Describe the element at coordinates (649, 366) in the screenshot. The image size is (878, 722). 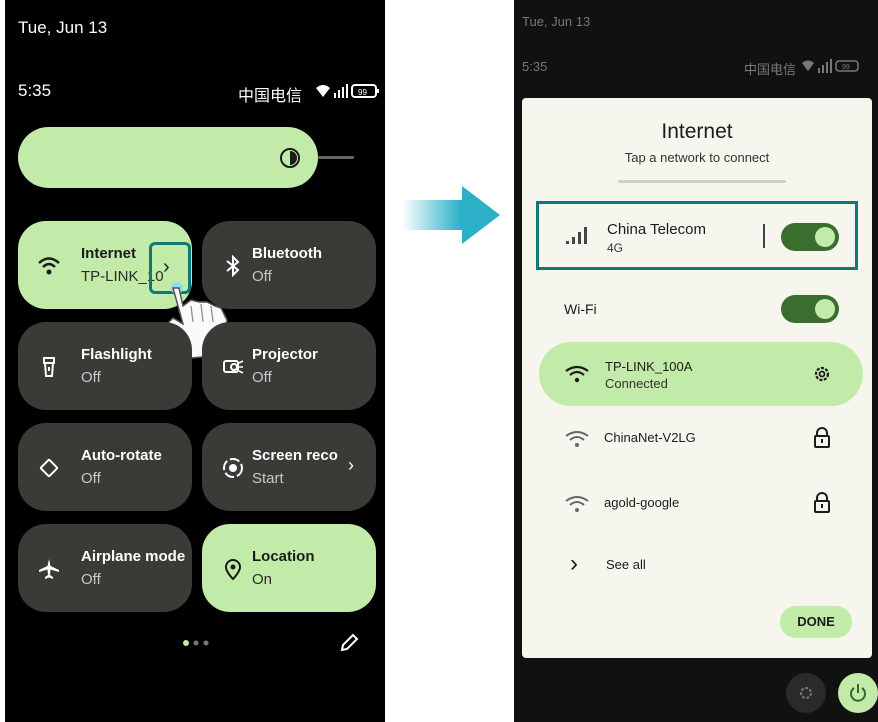
I see `network-name: TP-LINK_100A` at that location.